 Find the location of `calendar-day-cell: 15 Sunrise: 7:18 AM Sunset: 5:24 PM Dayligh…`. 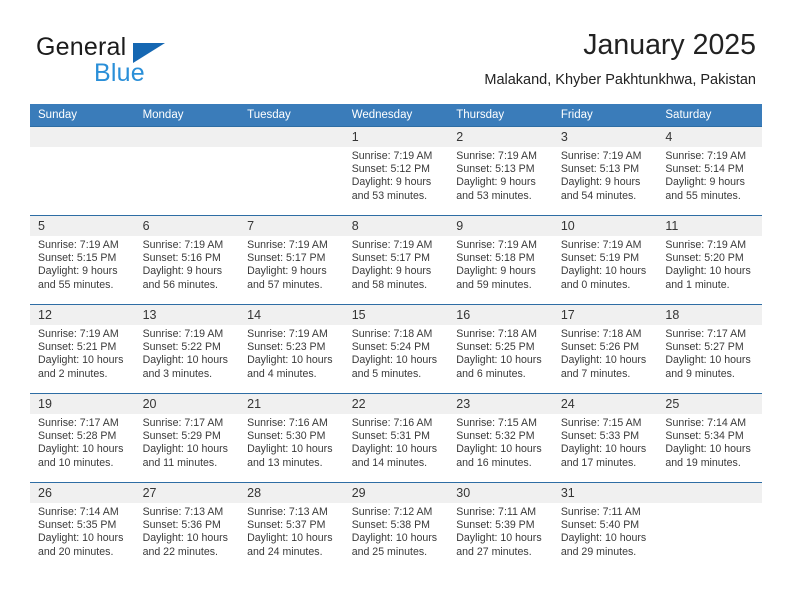

calendar-day-cell: 15 Sunrise: 7:18 AM Sunset: 5:24 PM Dayligh… is located at coordinates (396, 349).